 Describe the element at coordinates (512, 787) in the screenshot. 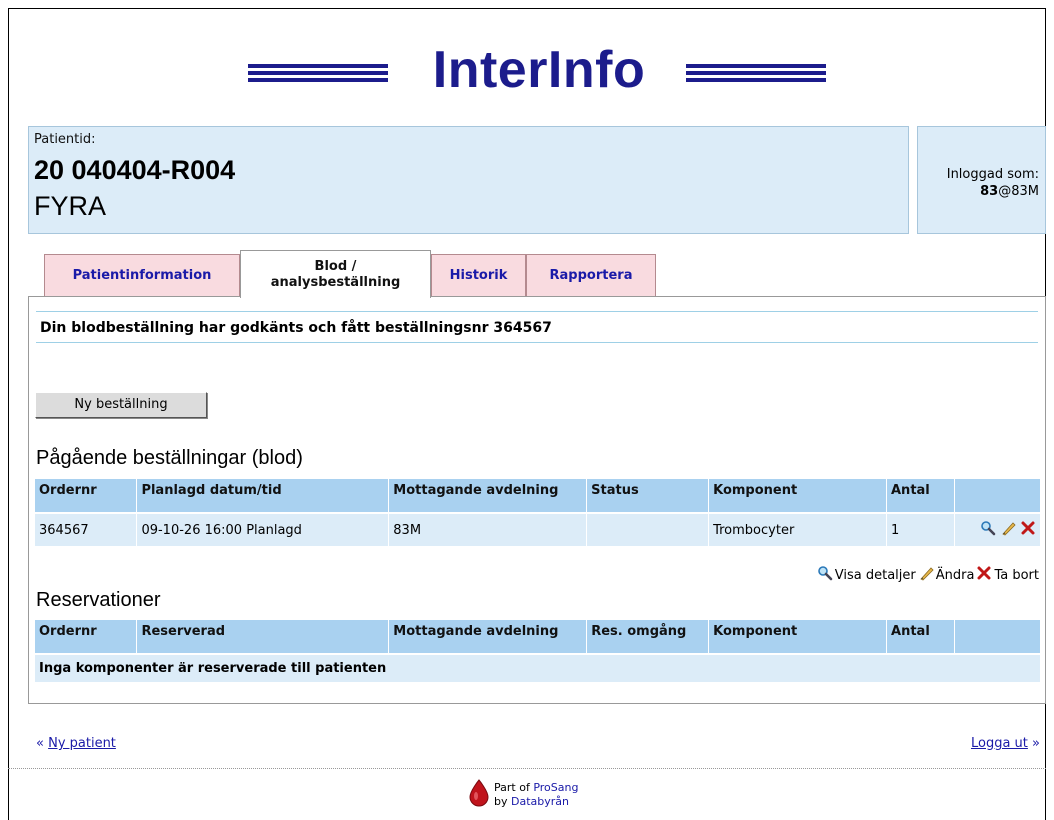

I see `credit-part-of: Part of` at that location.